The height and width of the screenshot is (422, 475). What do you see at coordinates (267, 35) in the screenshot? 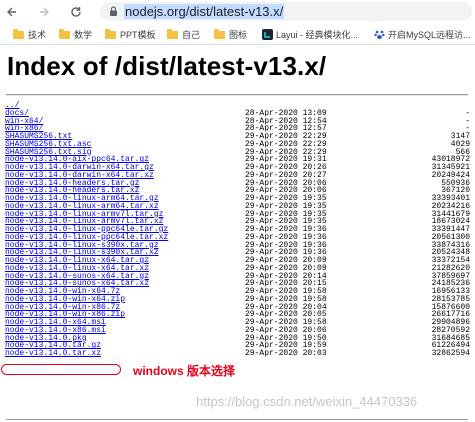
I see `layui-logo-icon` at bounding box center [267, 35].